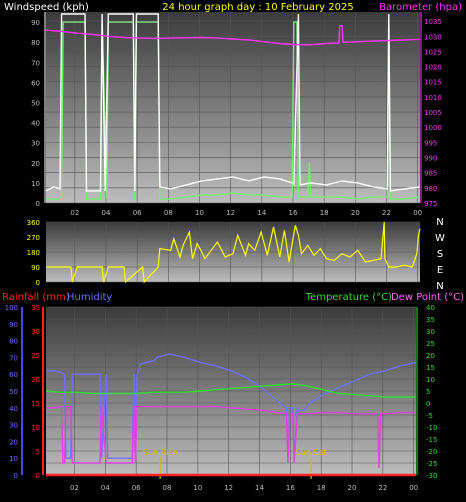  I want to click on dewpoint-label: Dew Point (°C), so click(427, 297).